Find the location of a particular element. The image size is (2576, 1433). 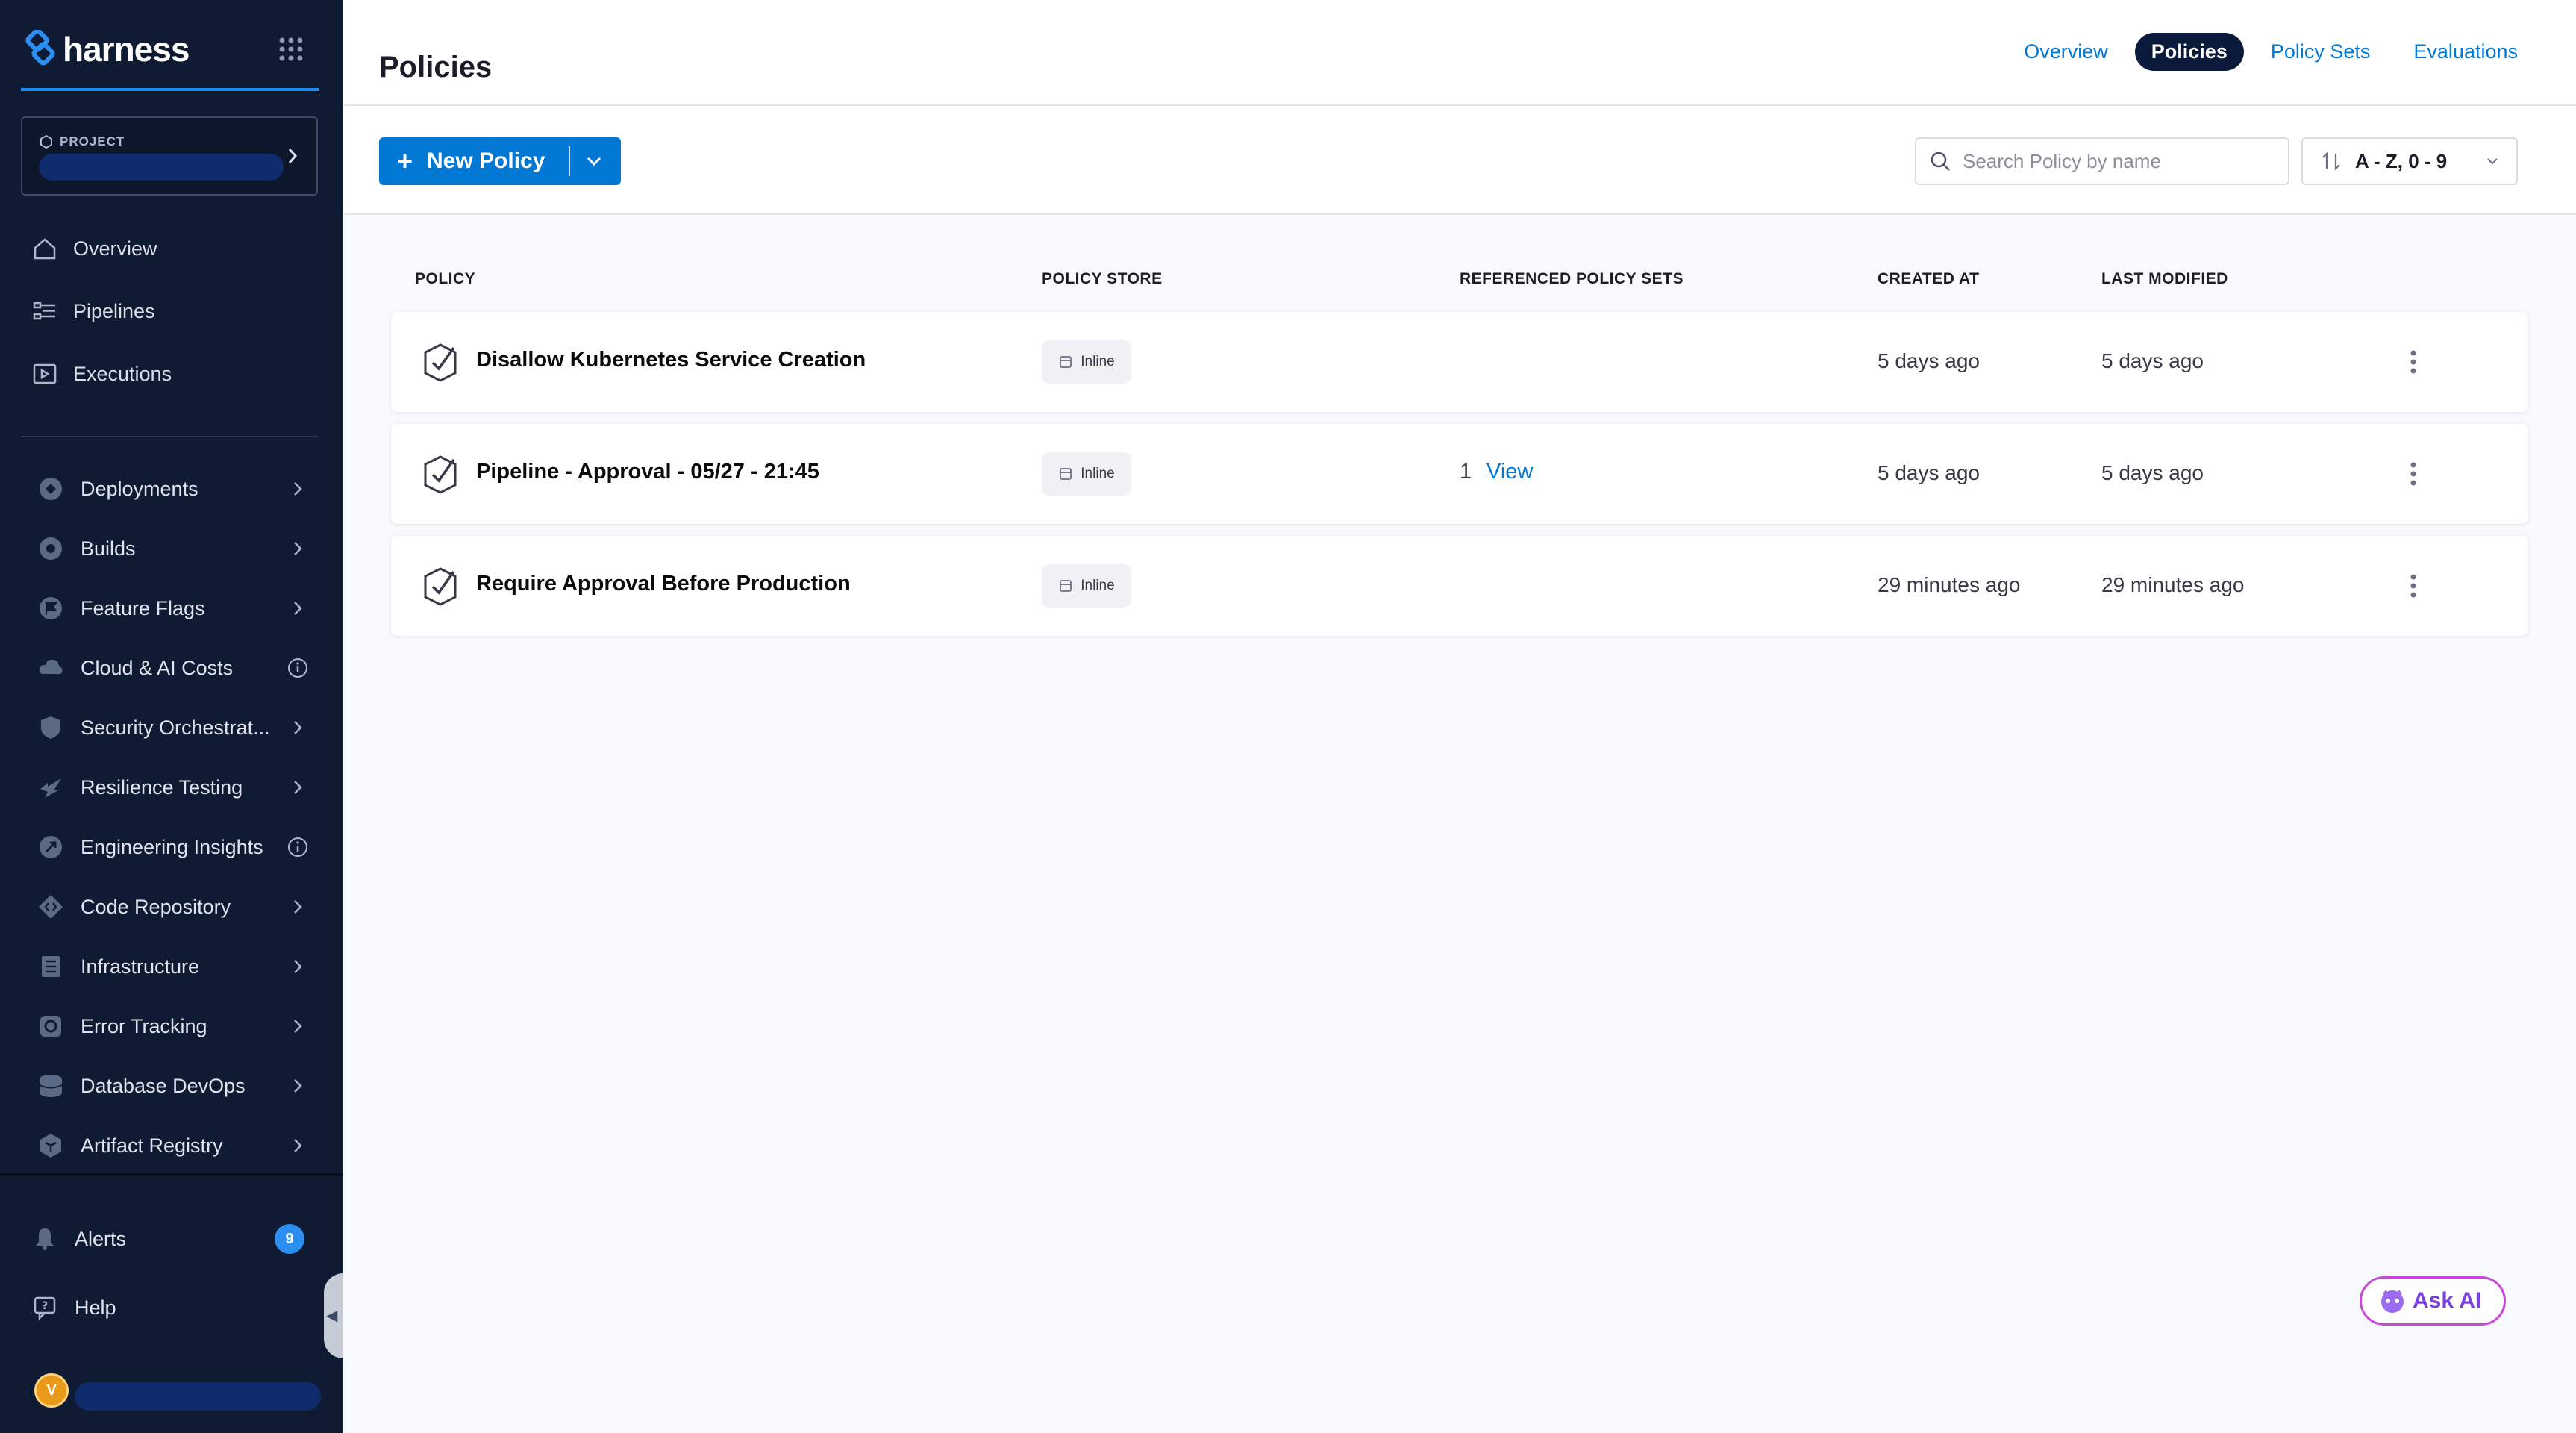

pipelines-icon is located at coordinates (45, 311).